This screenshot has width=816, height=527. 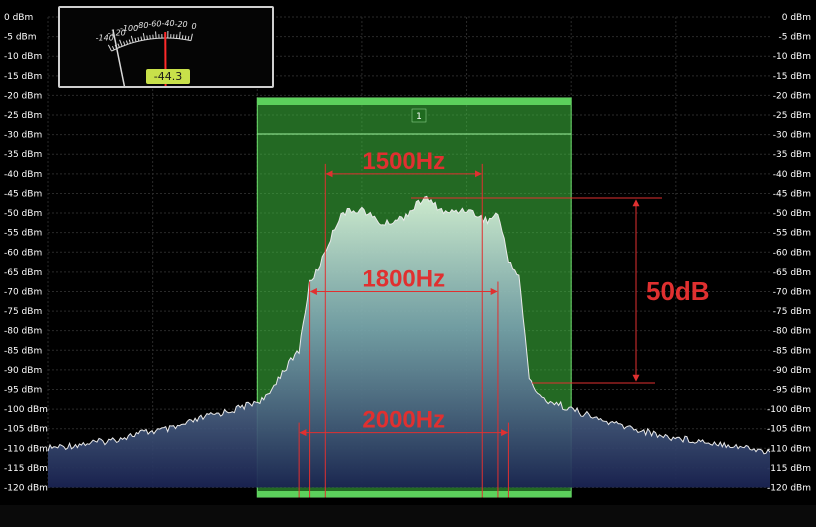 What do you see at coordinates (168, 76) in the screenshot?
I see `meter-readout: -44.3` at bounding box center [168, 76].